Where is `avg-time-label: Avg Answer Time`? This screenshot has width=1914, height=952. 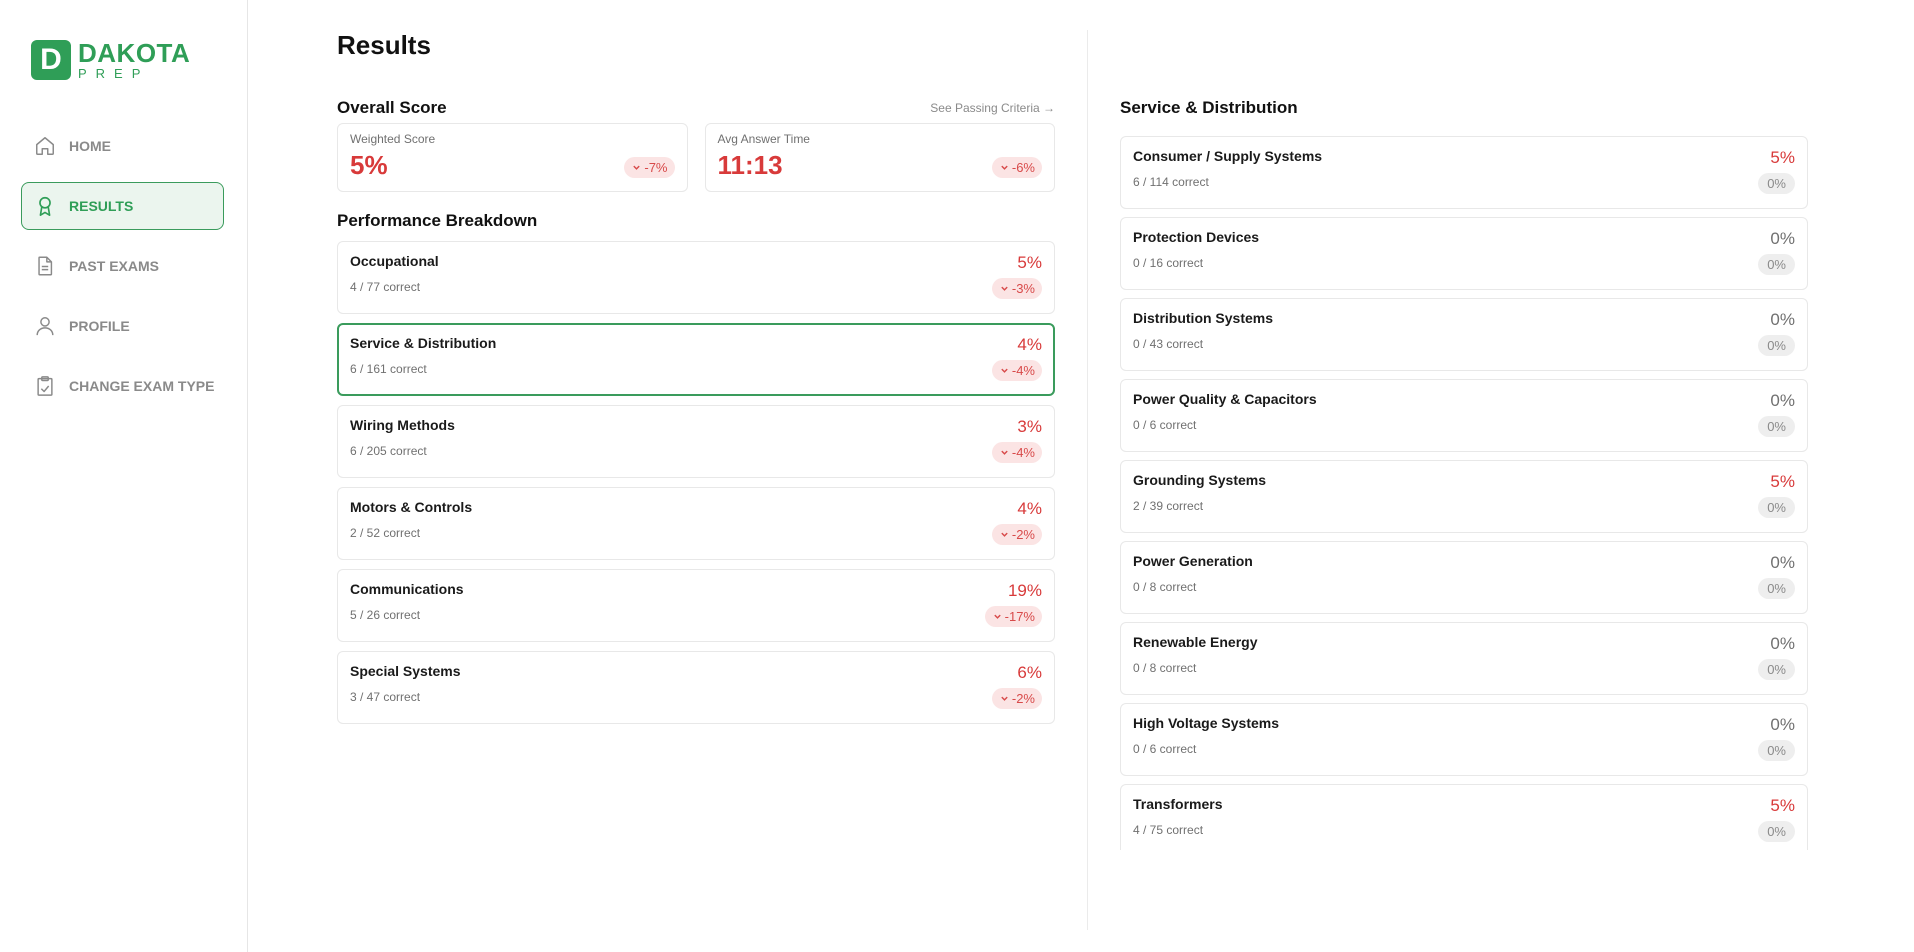 avg-time-label: Avg Answer Time is located at coordinates (763, 139).